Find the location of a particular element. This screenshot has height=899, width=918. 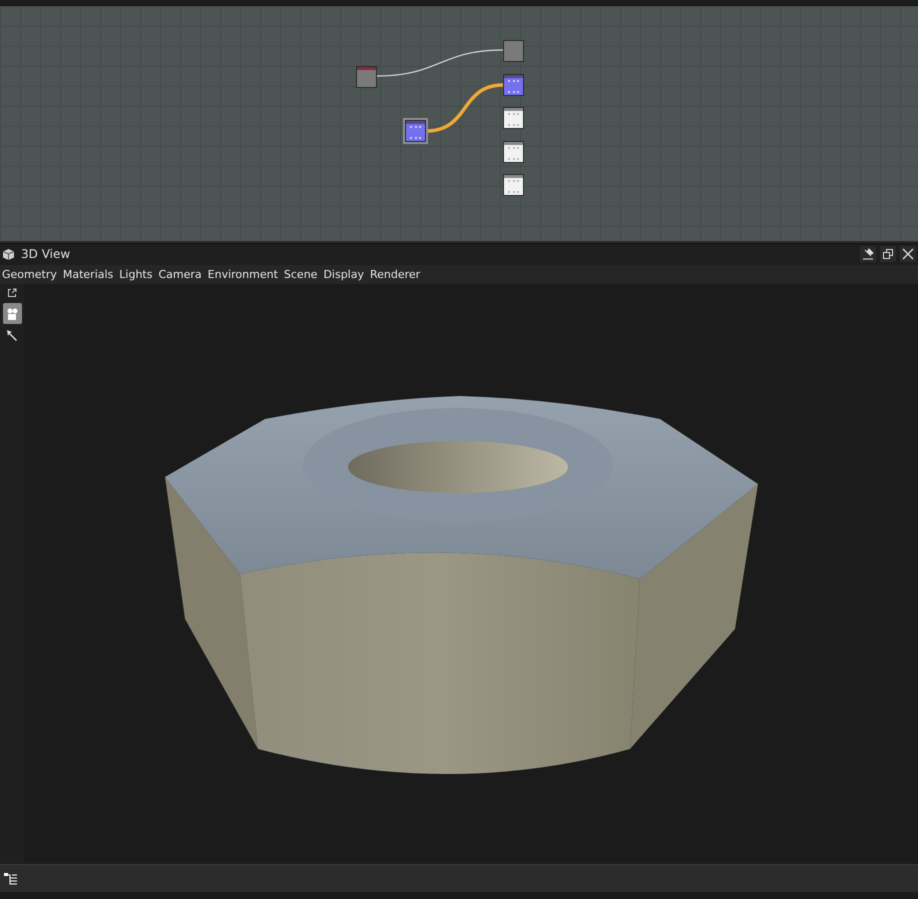

restore-button is located at coordinates (888, 254).